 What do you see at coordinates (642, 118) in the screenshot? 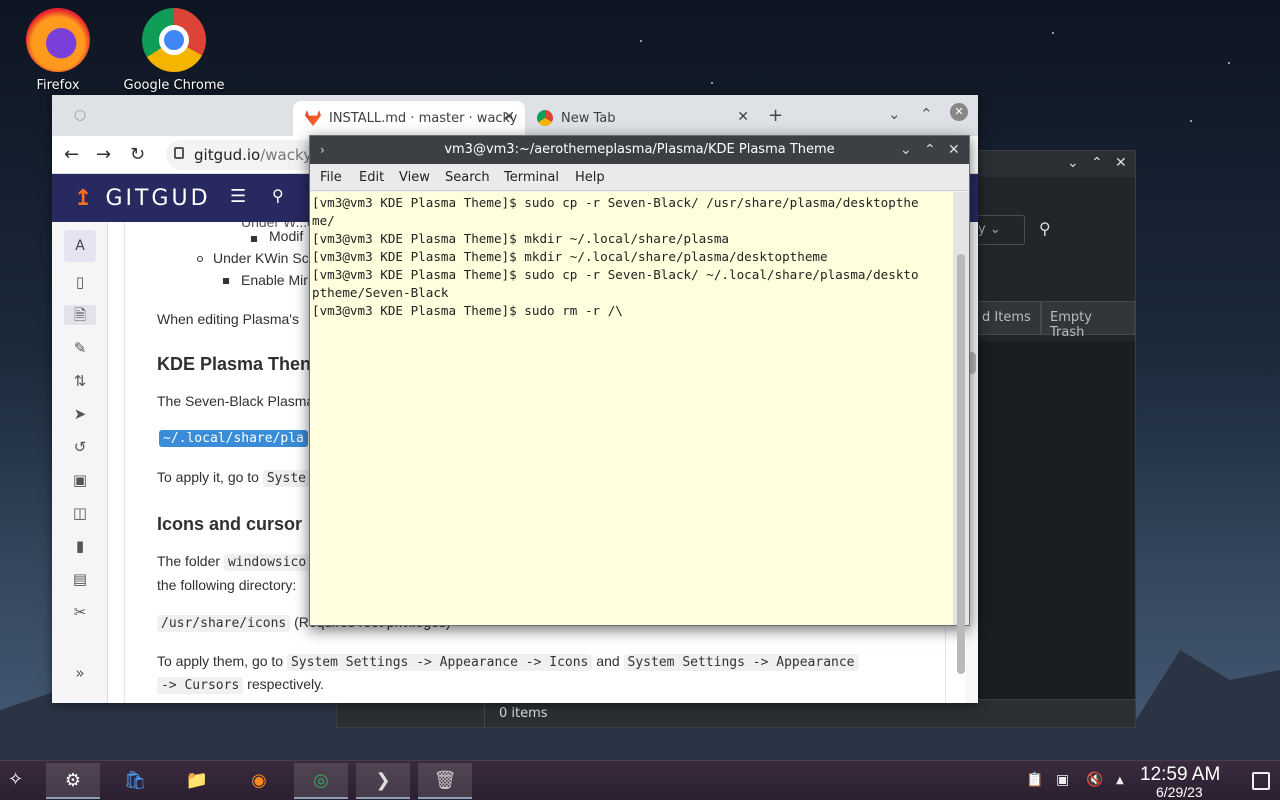
I see `tab-new-tab: New Tab ✕` at bounding box center [642, 118].